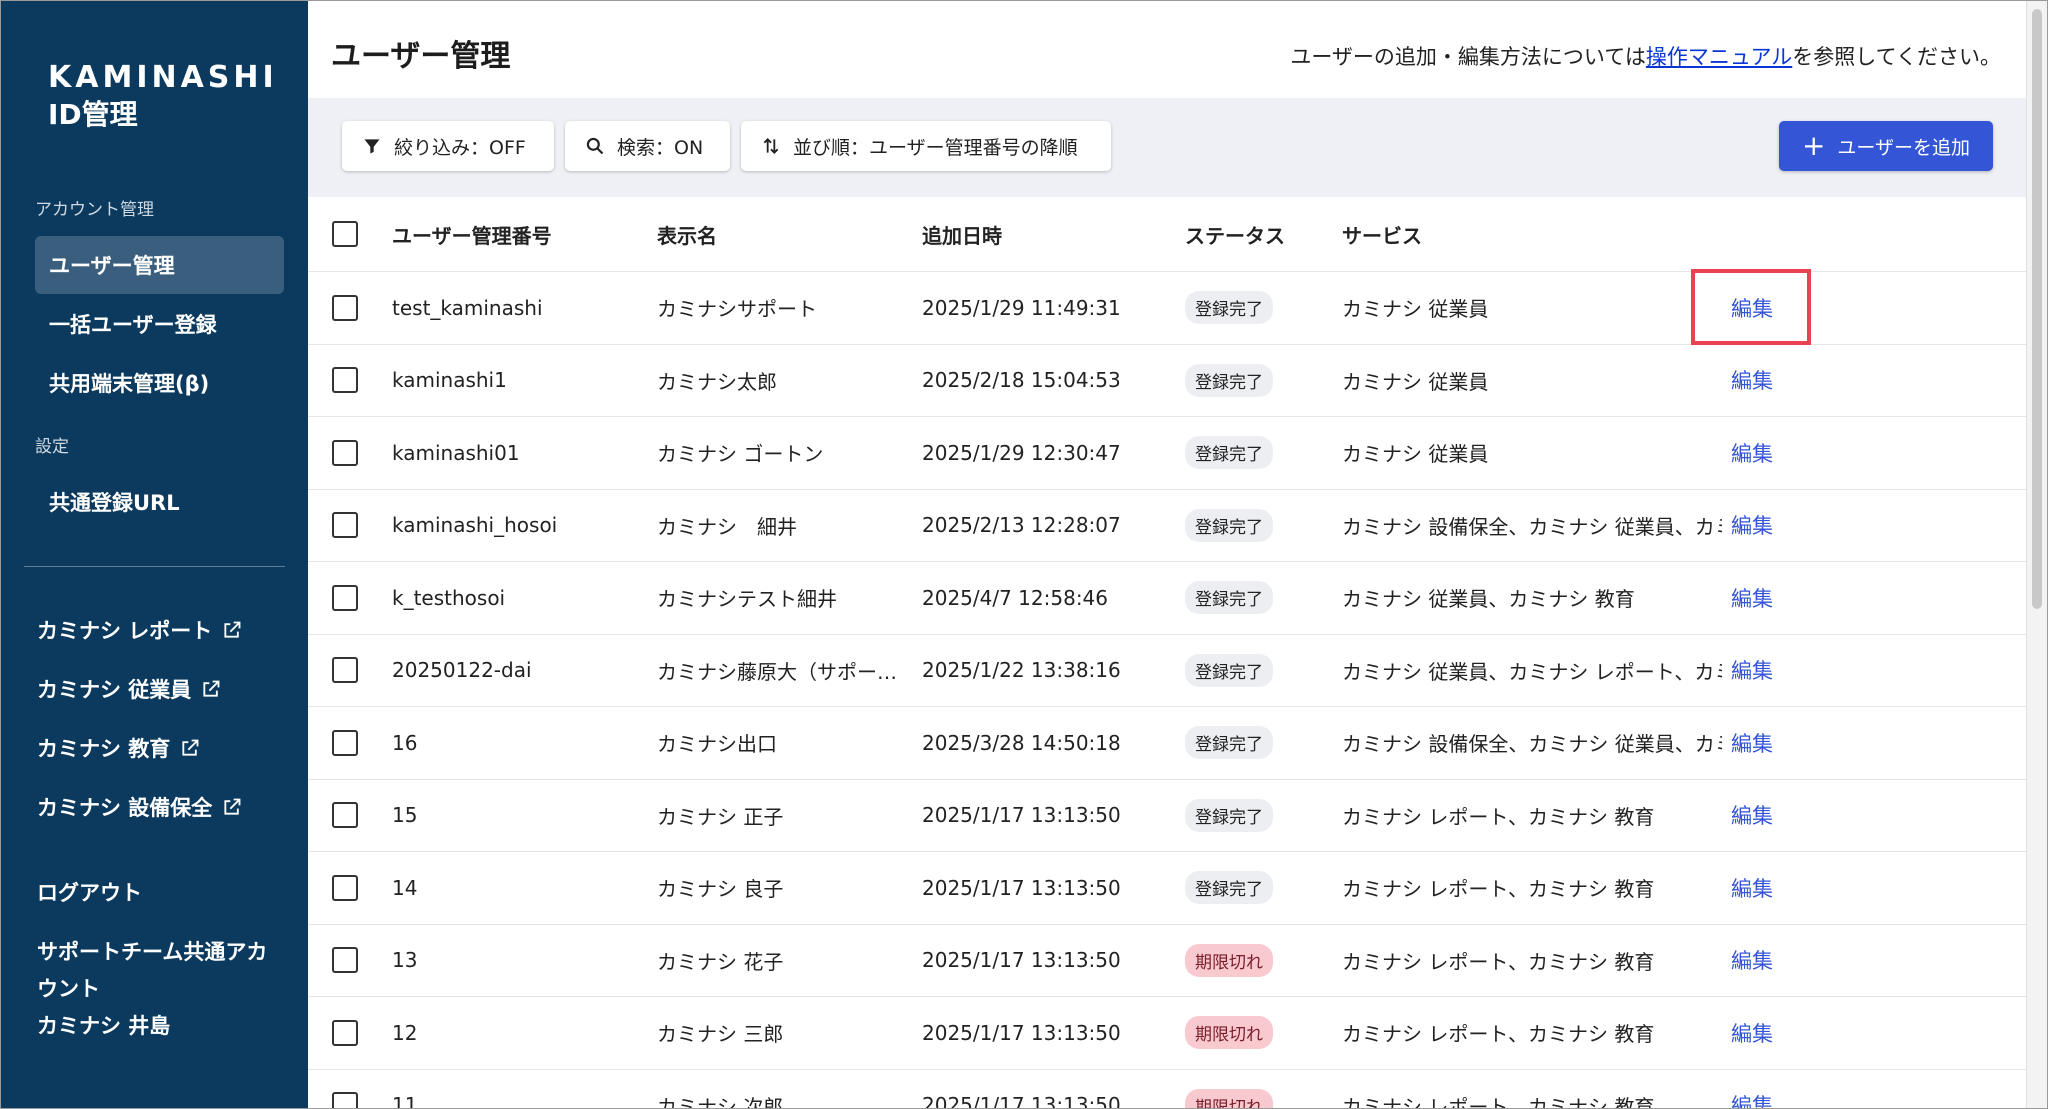  What do you see at coordinates (159, 502) in the screenshot?
I see `sidebar-item-common-url: 共通登録URL` at bounding box center [159, 502].